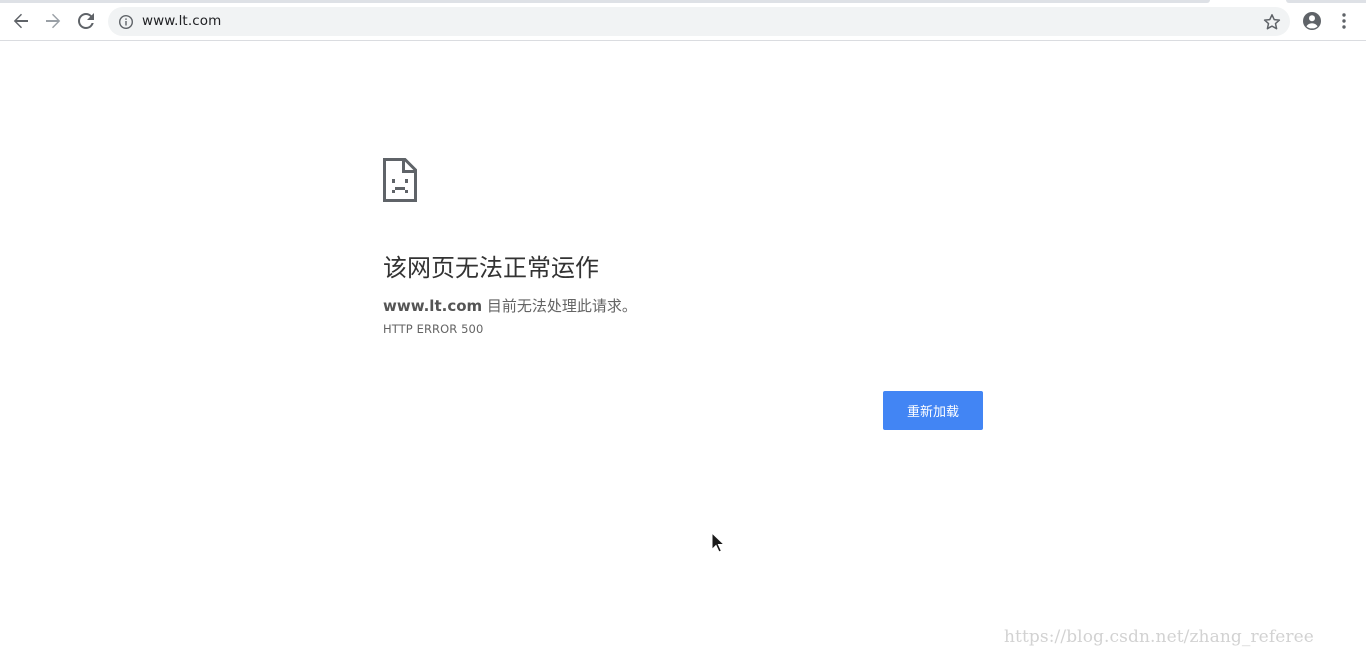 The image size is (1366, 658). What do you see at coordinates (718, 542) in the screenshot?
I see `mouse-cursor-icon` at bounding box center [718, 542].